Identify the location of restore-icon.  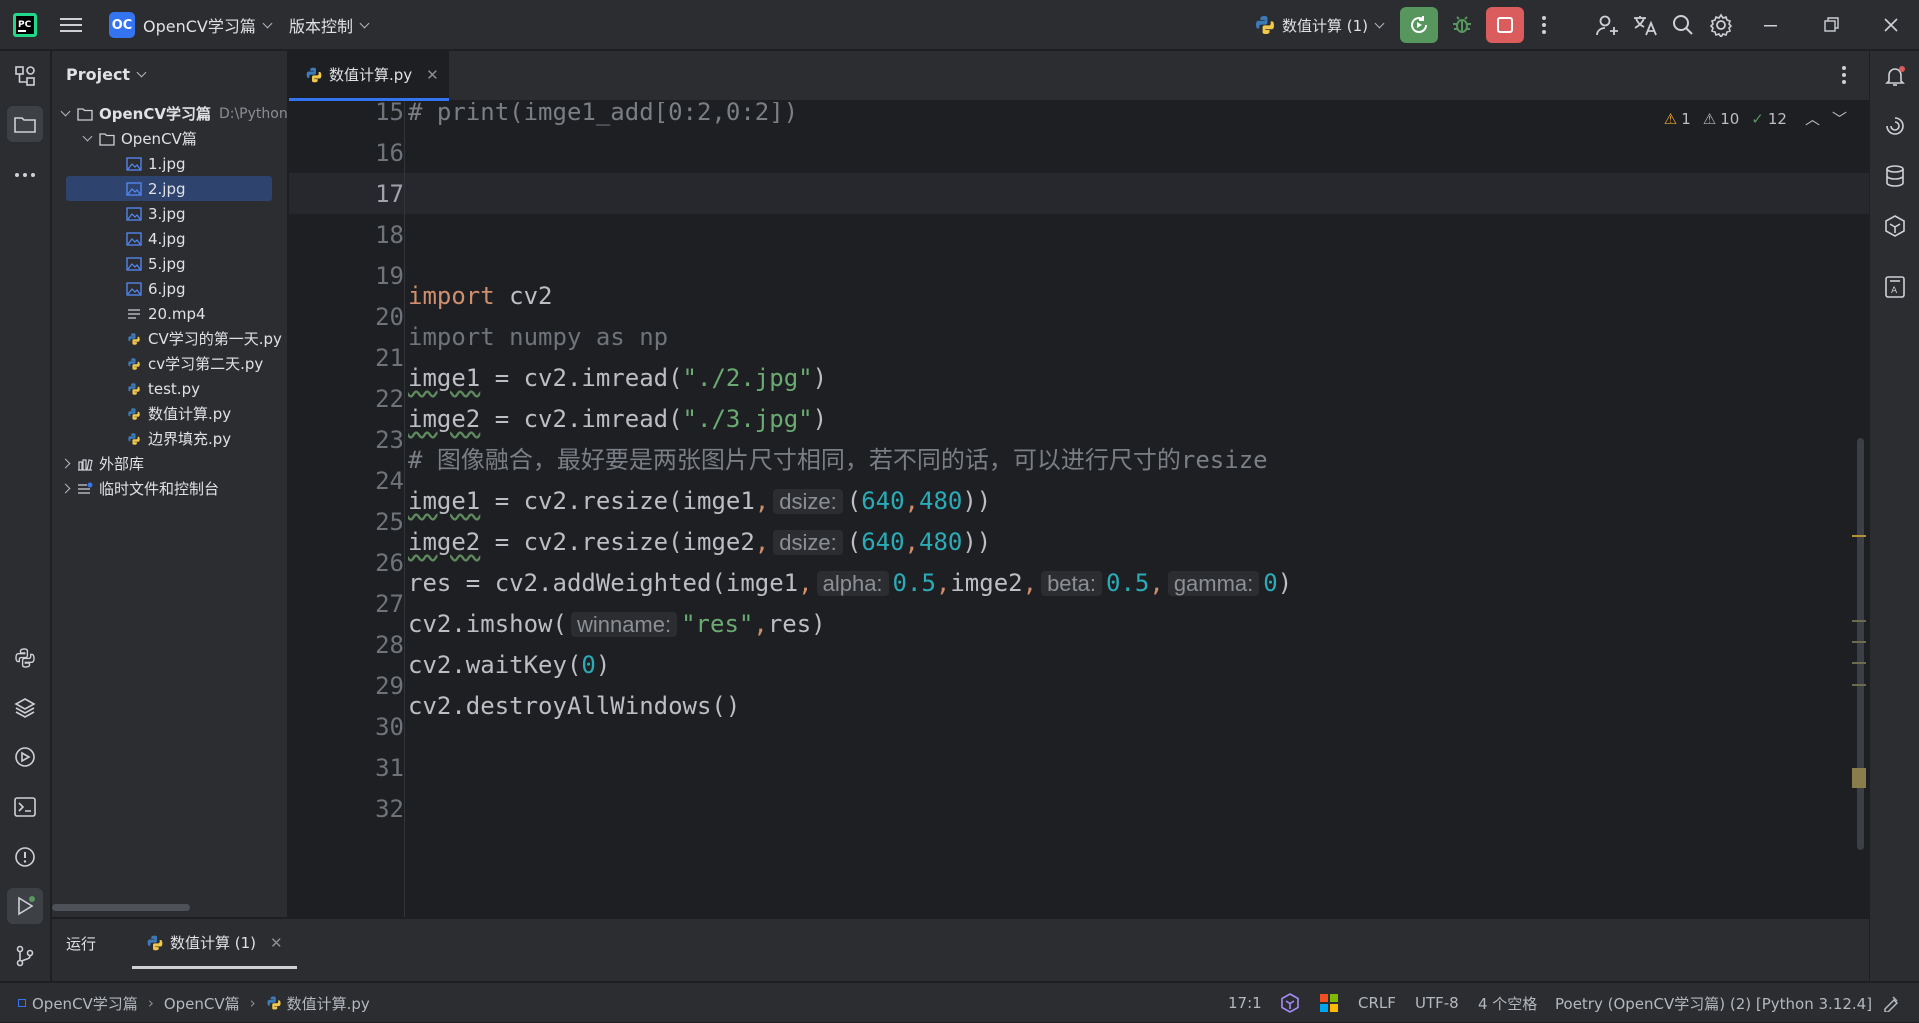
(1832, 25).